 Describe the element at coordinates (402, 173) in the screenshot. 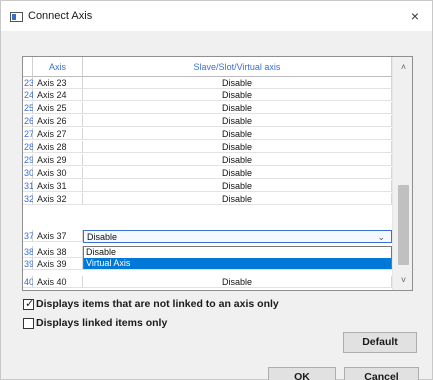

I see `vertical-scrollbar: ˄ ˅` at that location.